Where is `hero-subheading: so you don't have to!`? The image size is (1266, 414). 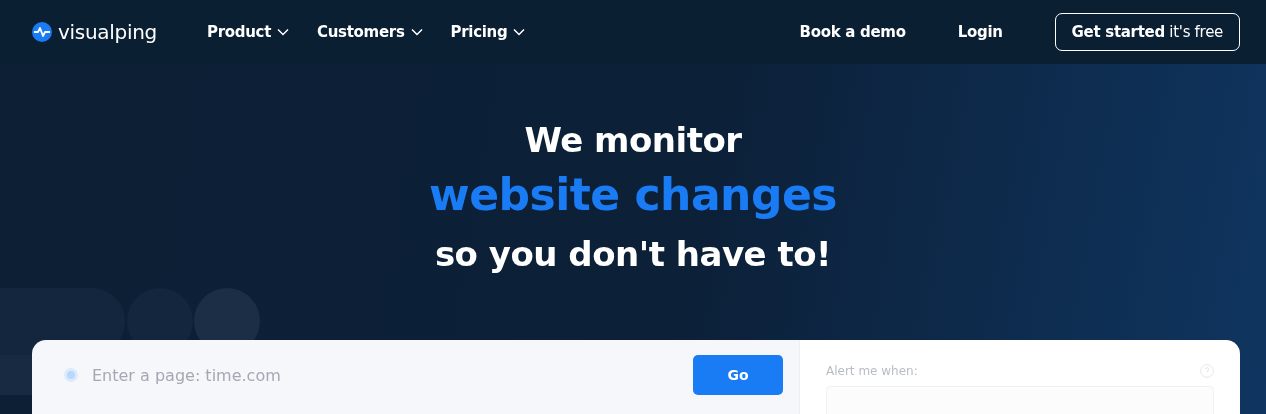 hero-subheading: so you don't have to! is located at coordinates (633, 254).